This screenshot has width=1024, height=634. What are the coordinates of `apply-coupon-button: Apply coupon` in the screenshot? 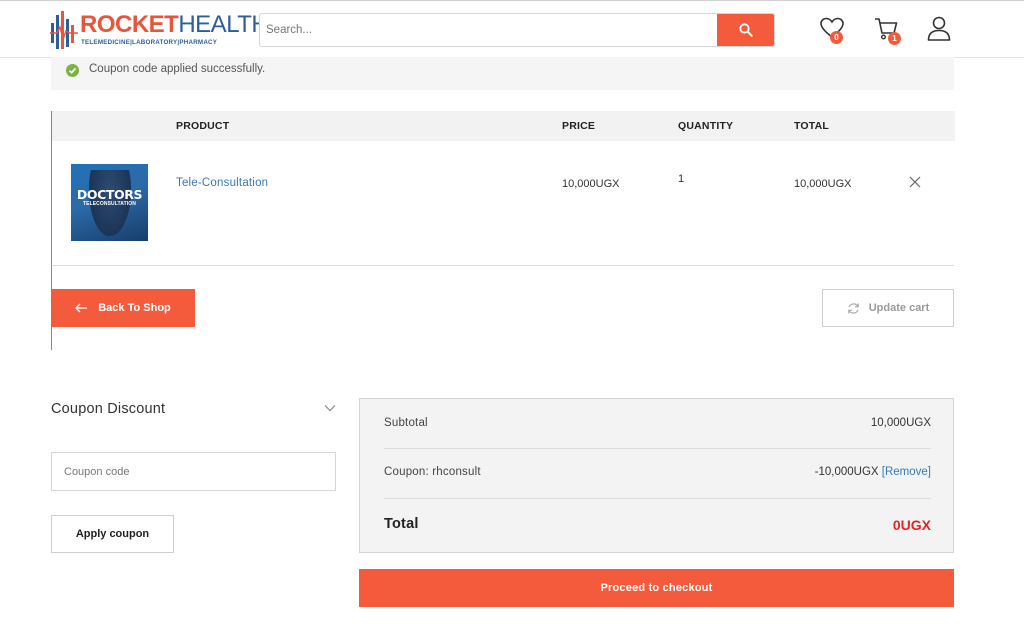 It's located at (112, 534).